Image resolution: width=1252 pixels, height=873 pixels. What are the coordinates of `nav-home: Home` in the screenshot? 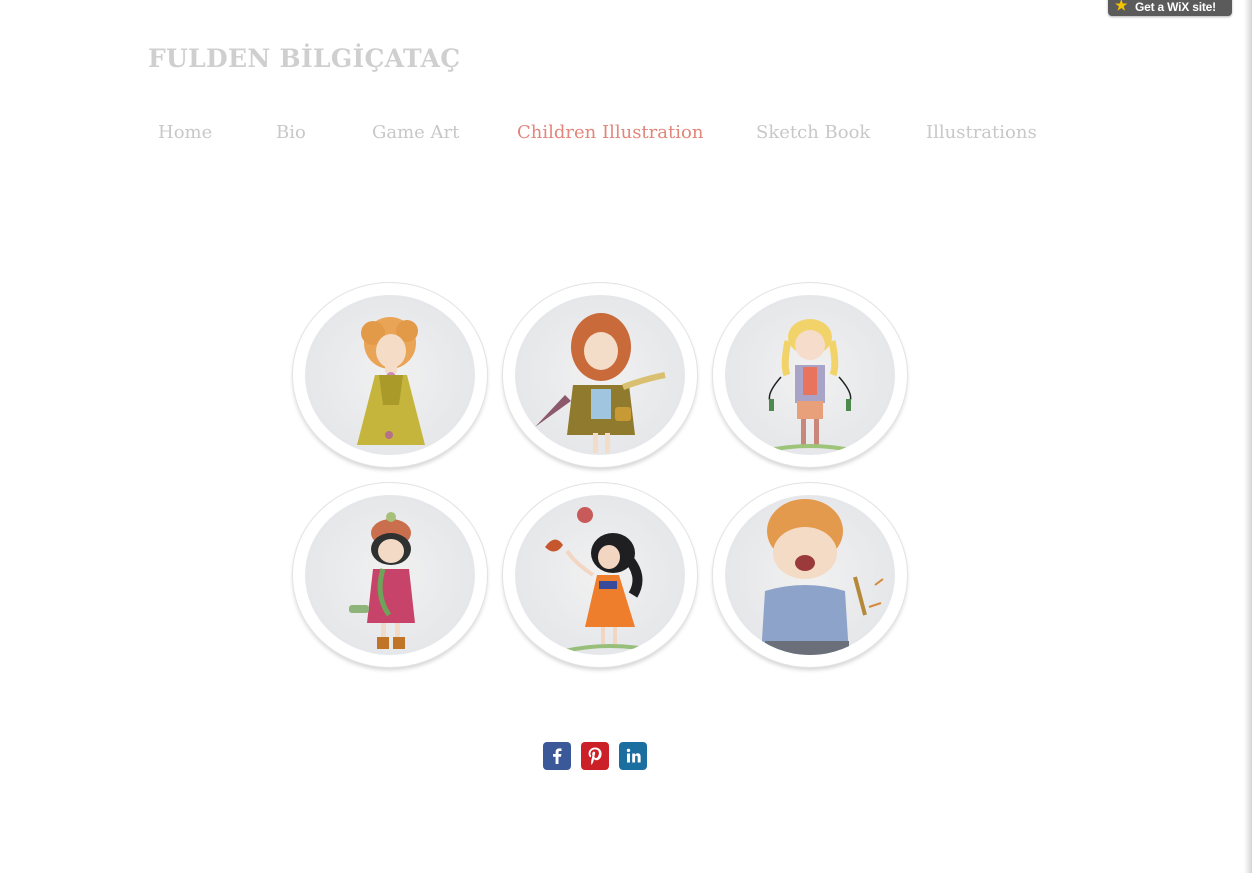 It's located at (185, 132).